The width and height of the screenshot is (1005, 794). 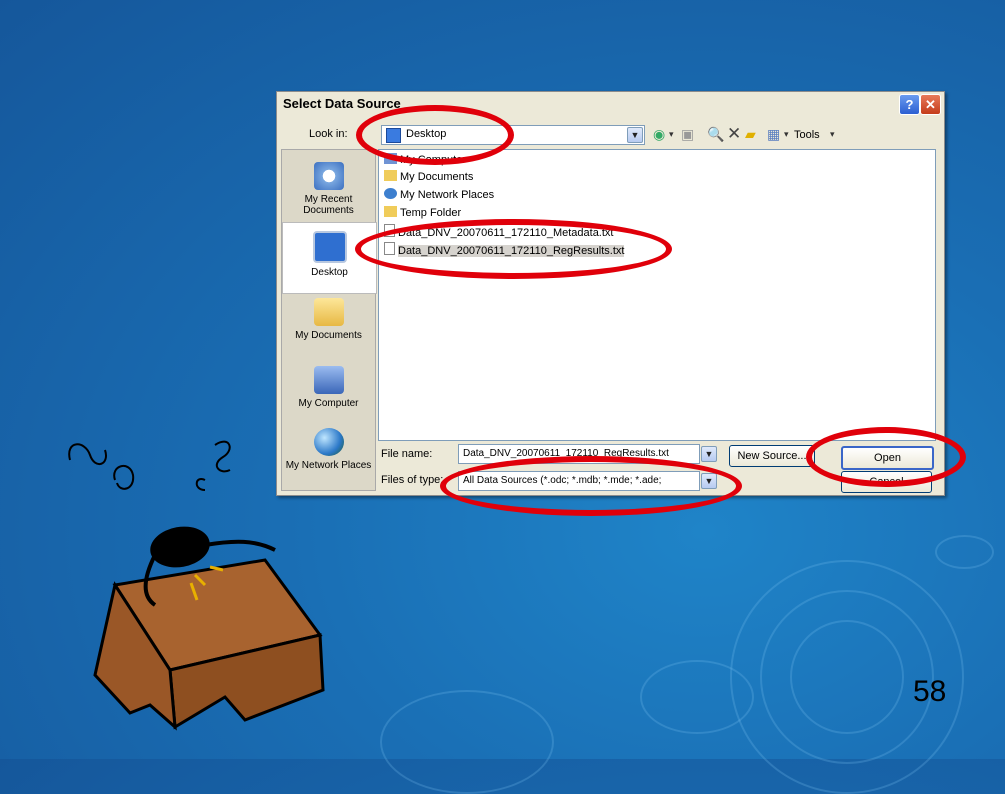 What do you see at coordinates (439, 195) in the screenshot?
I see `file-item: My Network Places` at bounding box center [439, 195].